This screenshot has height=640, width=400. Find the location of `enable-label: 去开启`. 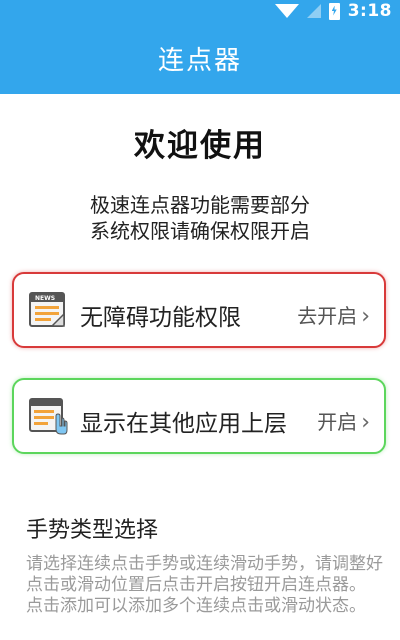

enable-label: 去开启 is located at coordinates (327, 316).